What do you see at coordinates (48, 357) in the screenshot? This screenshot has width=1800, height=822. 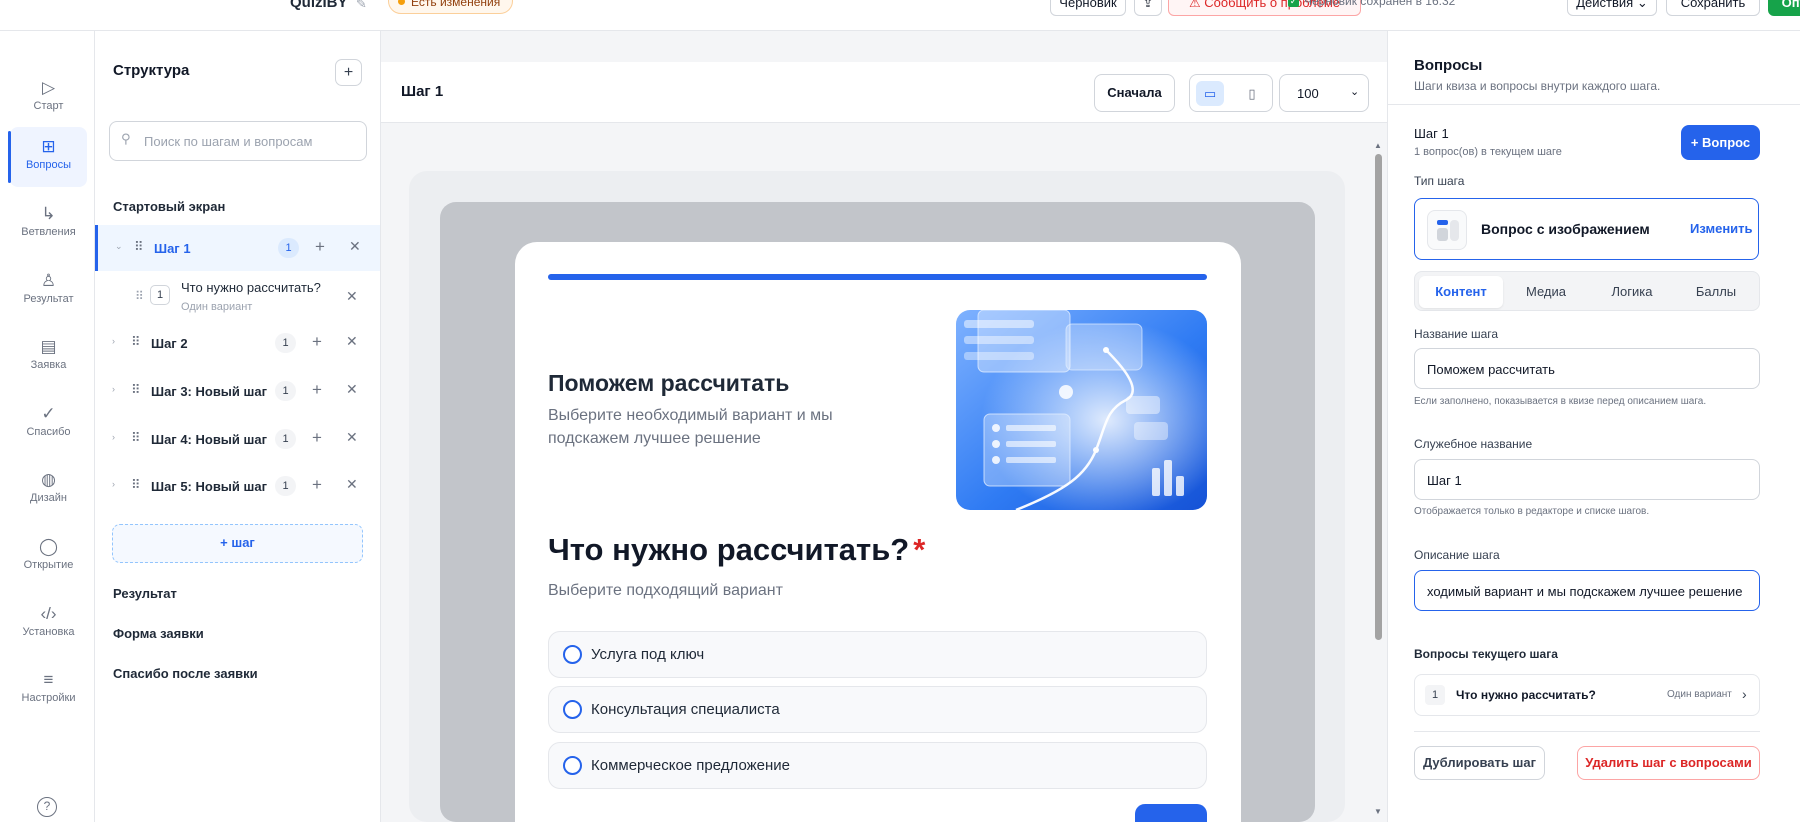 I see `nav-item-lead-form: ▤ Заявка` at bounding box center [48, 357].